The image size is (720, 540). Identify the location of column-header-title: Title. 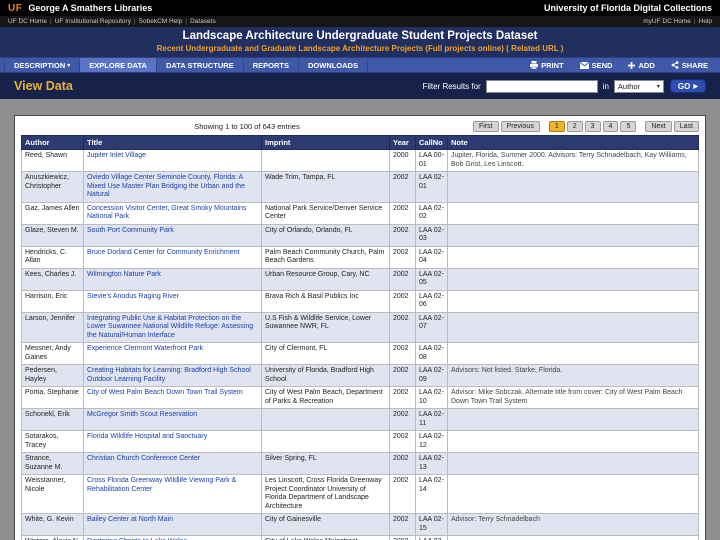
(172, 142).